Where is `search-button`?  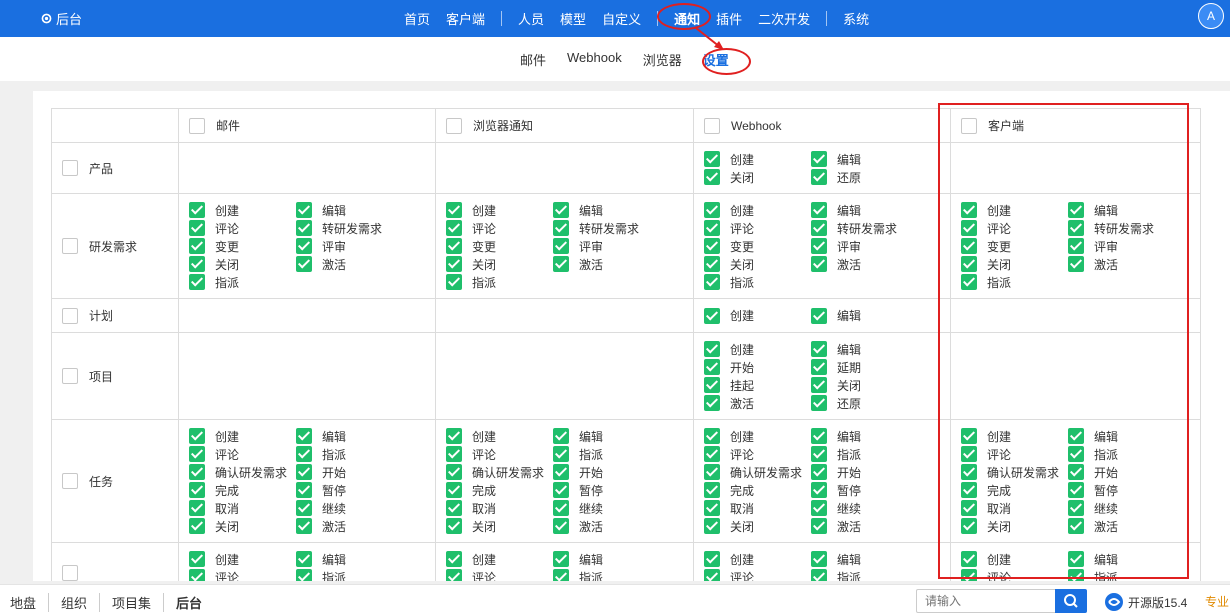 search-button is located at coordinates (1071, 601).